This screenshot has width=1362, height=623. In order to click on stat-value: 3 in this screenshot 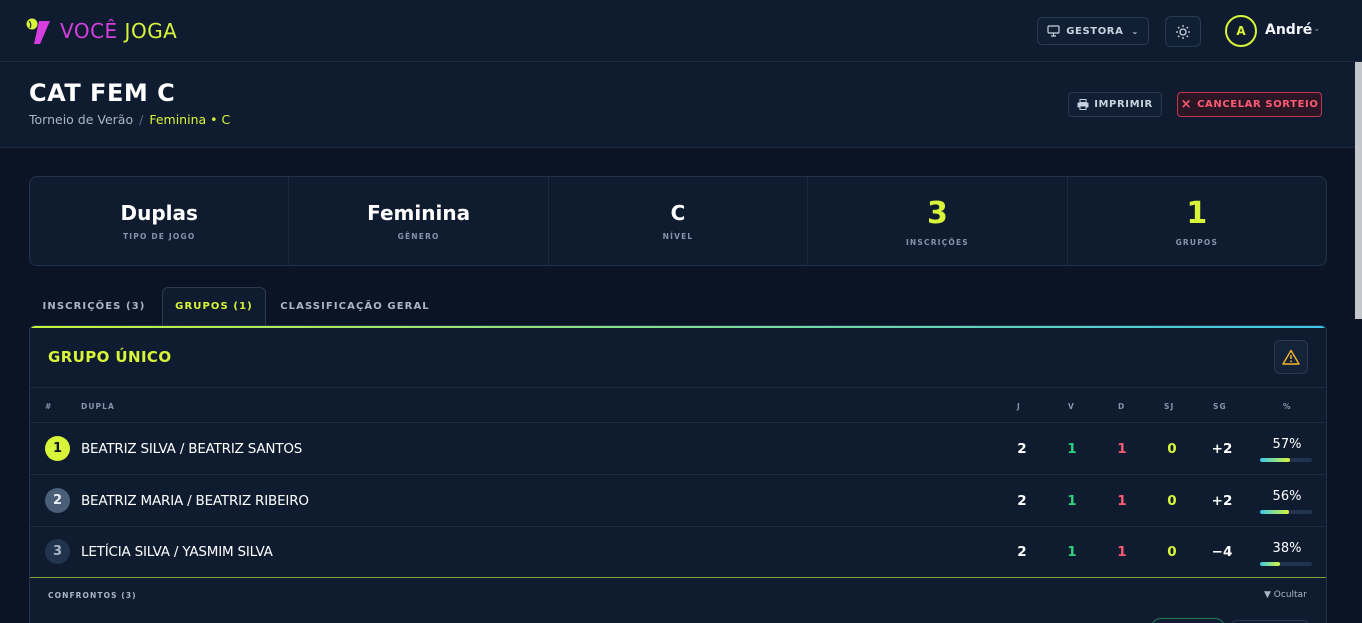, I will do `click(937, 213)`.